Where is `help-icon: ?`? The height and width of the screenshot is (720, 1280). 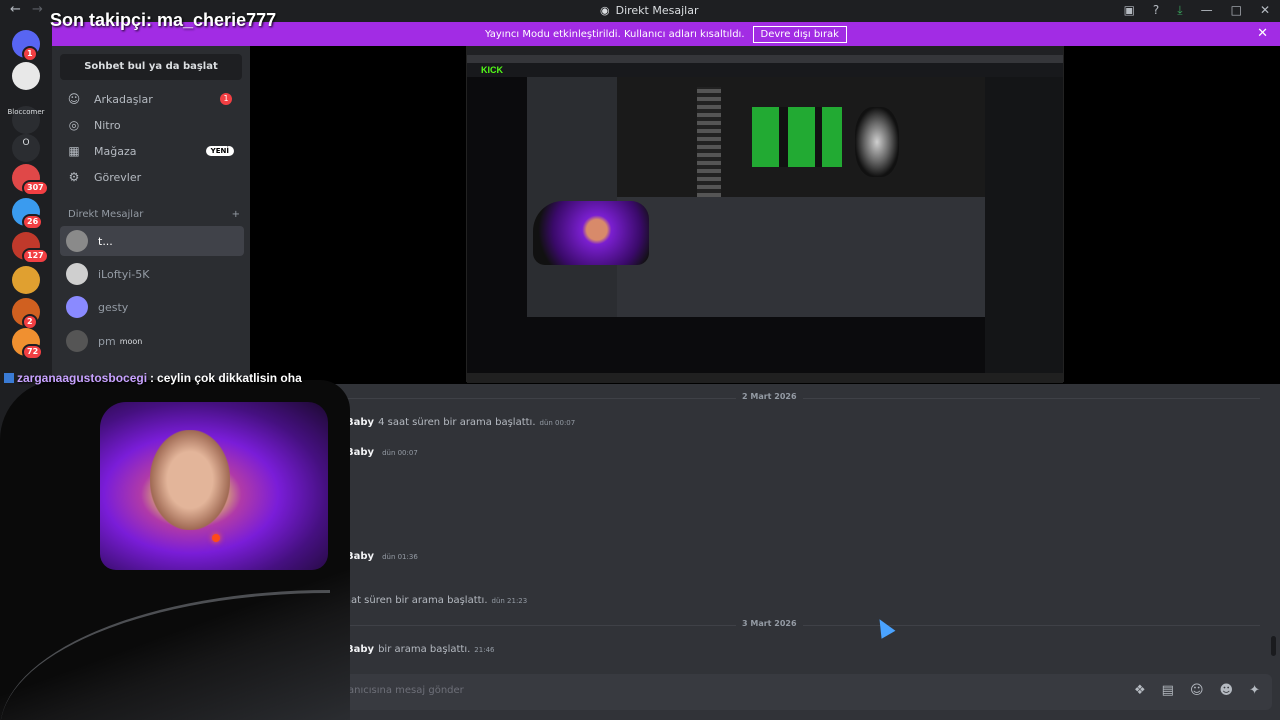
help-icon: ? is located at coordinates (1156, 10).